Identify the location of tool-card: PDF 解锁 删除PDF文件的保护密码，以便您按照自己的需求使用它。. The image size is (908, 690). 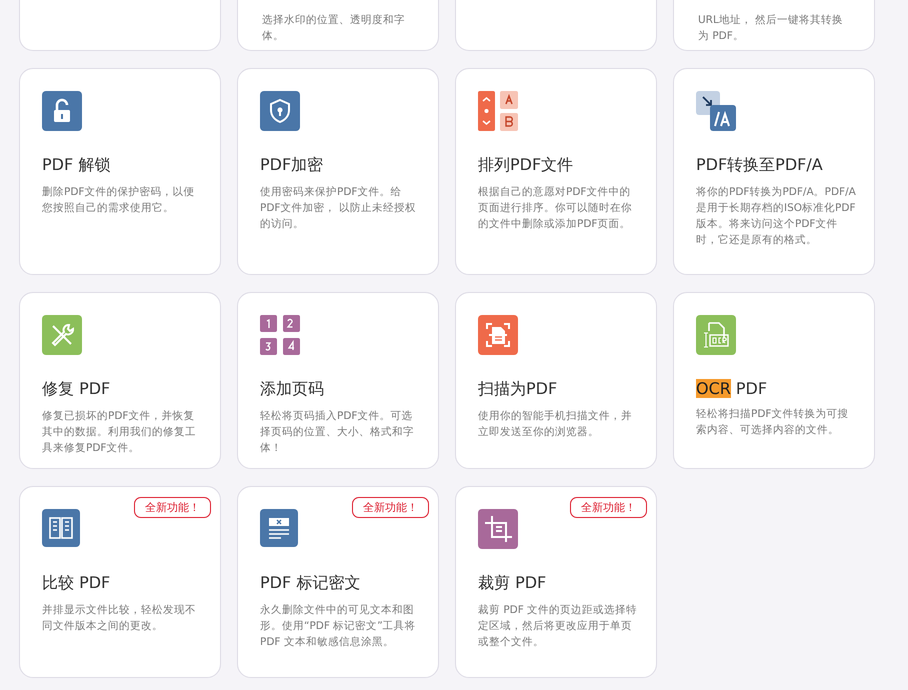
(120, 171).